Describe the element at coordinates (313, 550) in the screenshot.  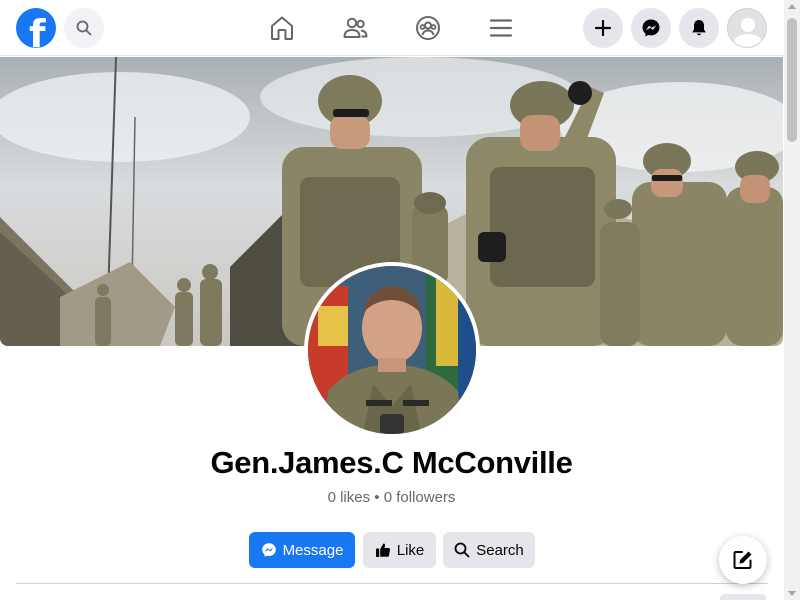
I see `message-button-label: Message` at that location.